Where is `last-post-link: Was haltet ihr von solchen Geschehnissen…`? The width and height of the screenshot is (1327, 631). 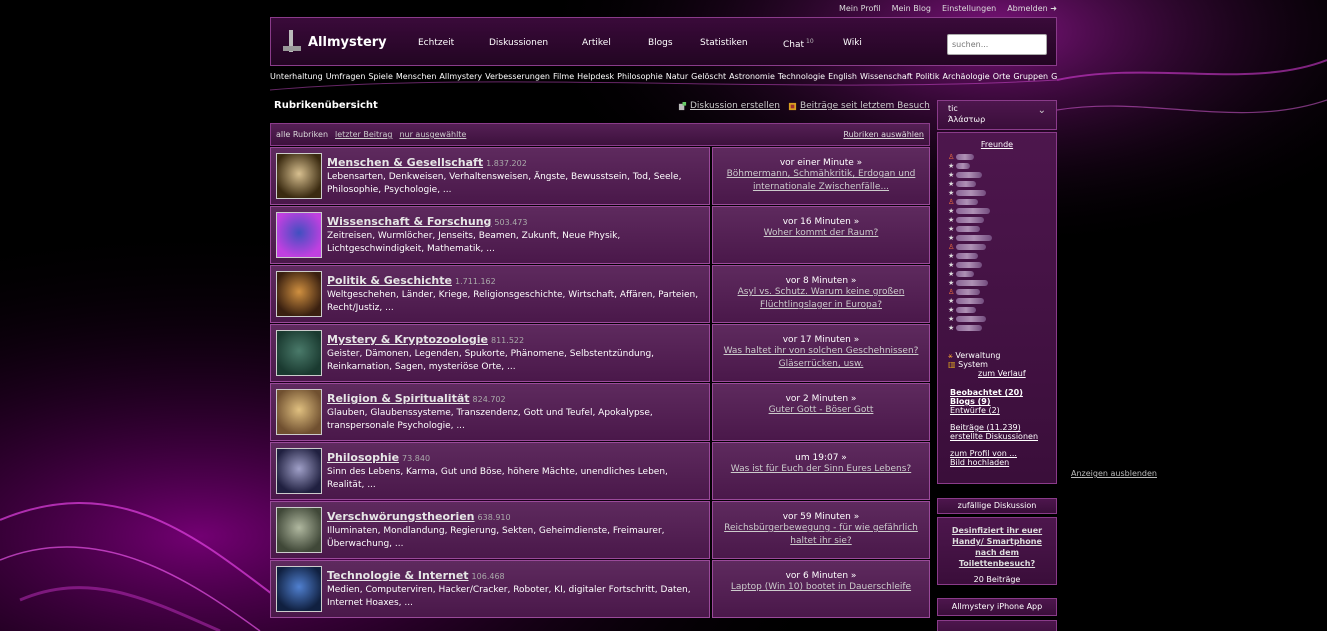 last-post-link: Was haltet ihr von solchen Geschehnissen… is located at coordinates (821, 358).